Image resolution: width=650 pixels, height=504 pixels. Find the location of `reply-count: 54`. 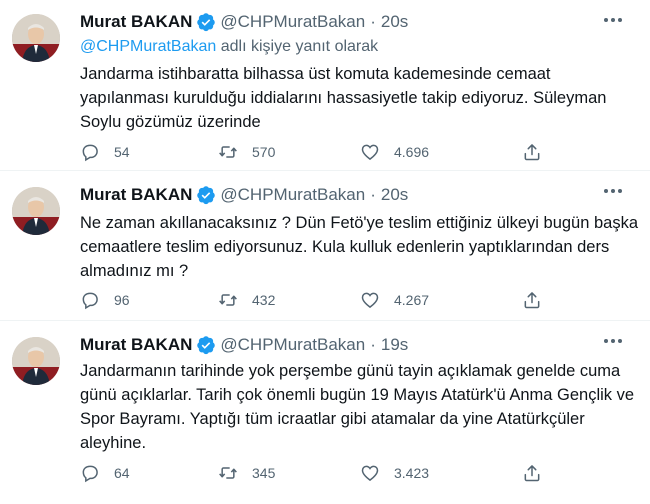

reply-count: 54 is located at coordinates (122, 152).